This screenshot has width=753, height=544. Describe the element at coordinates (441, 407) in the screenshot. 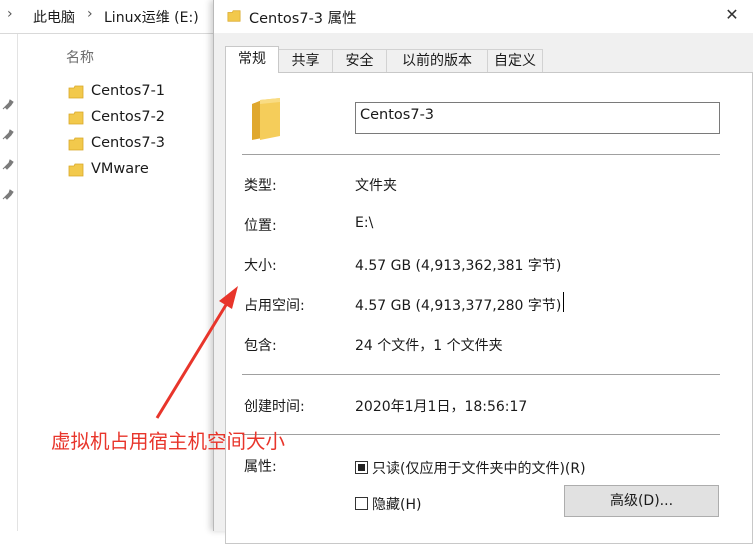

I see `created-value: 2020年1月1日，18:56:17` at that location.